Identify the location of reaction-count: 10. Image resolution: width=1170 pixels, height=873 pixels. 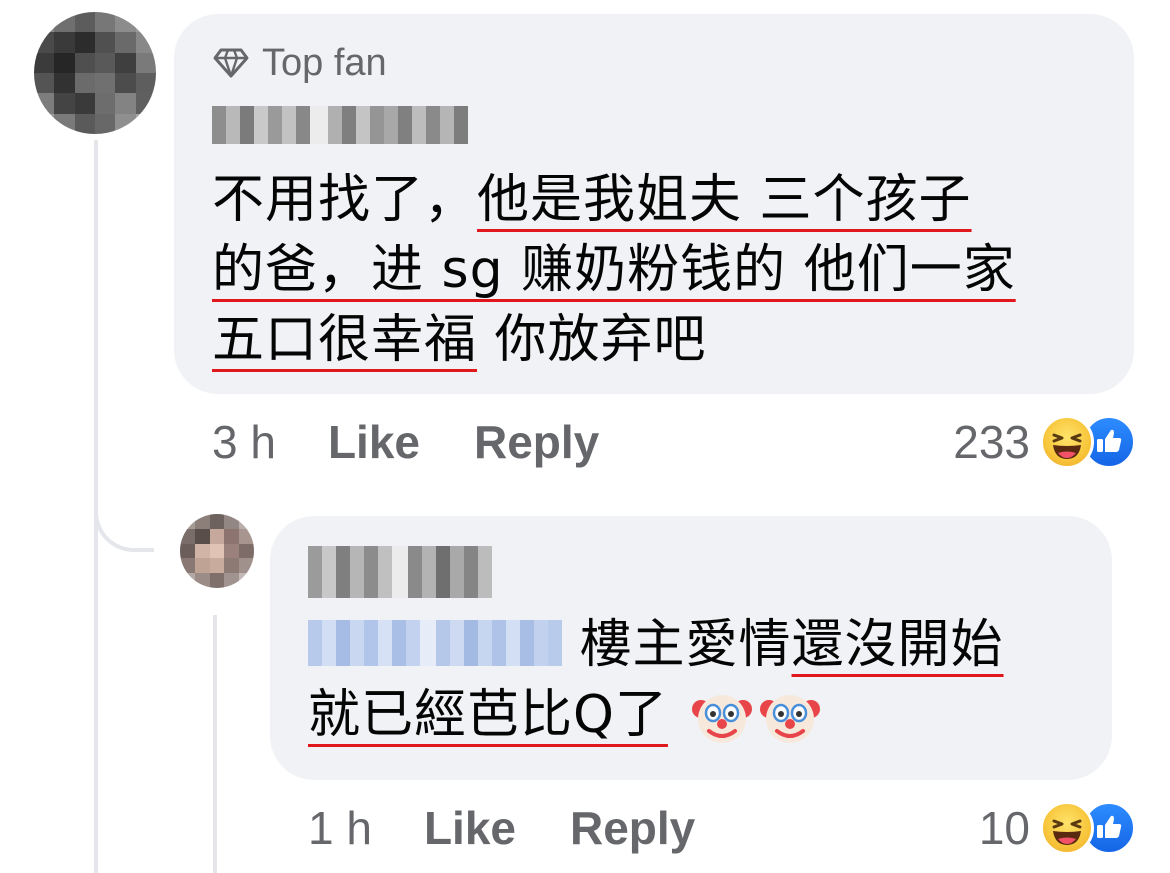
(1004, 828).